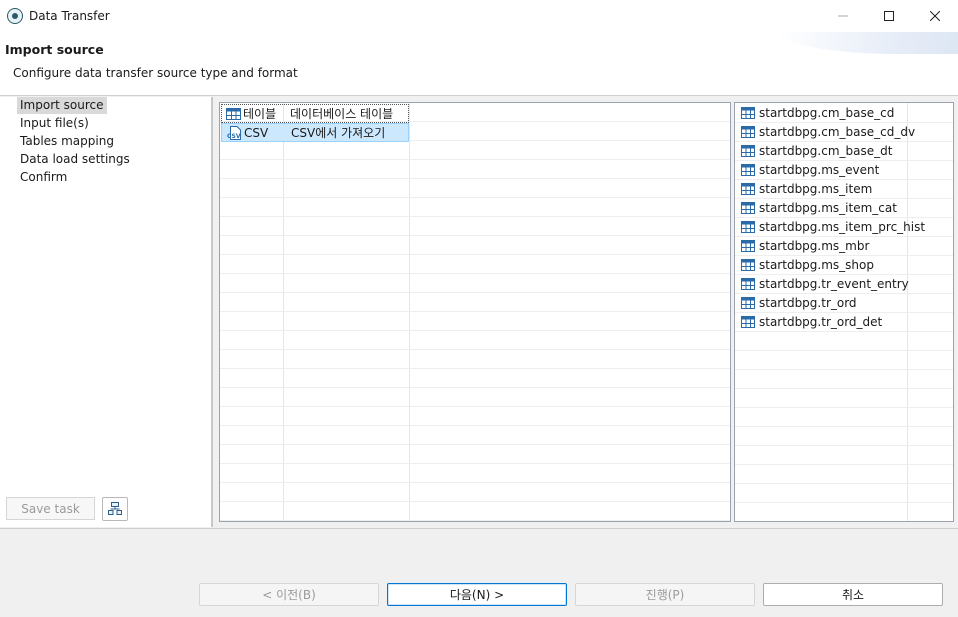  Describe the element at coordinates (827, 113) in the screenshot. I see `table-name: startdbpg.cm_base_cd` at that location.